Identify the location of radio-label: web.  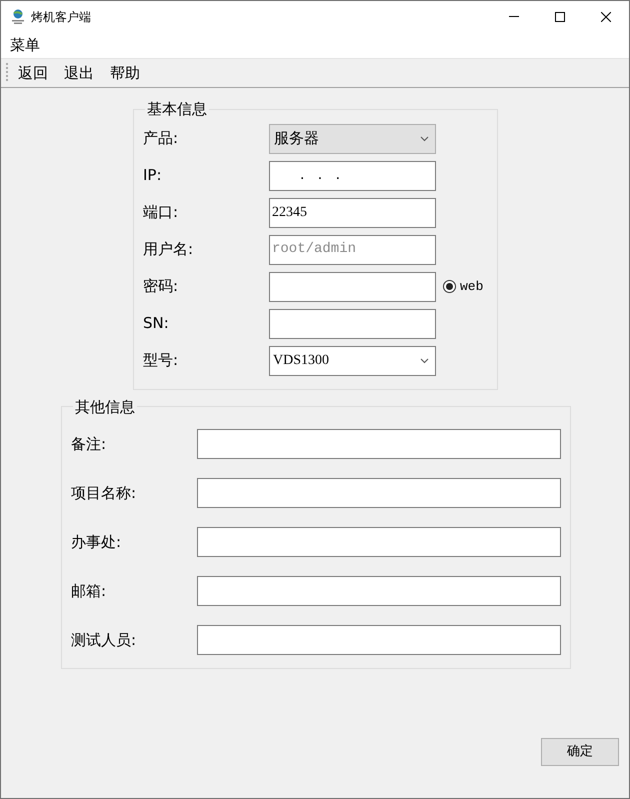
(472, 287).